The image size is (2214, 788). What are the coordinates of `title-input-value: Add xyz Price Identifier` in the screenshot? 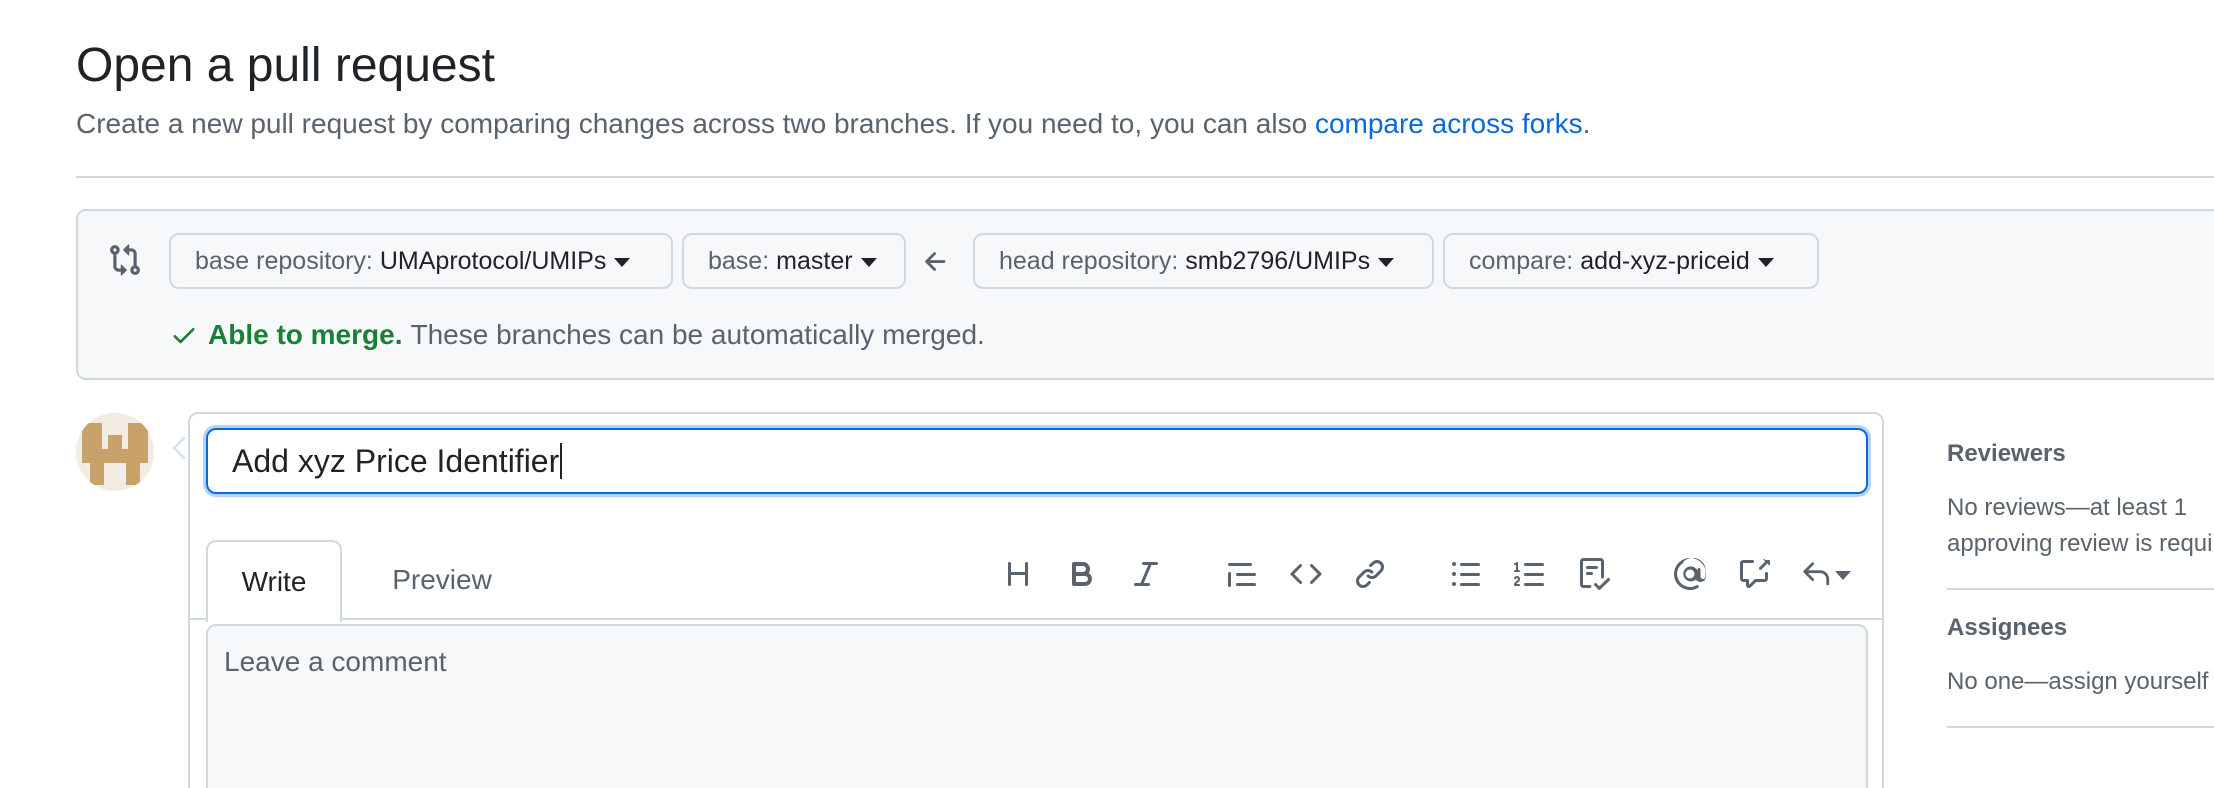 It's located at (396, 460).